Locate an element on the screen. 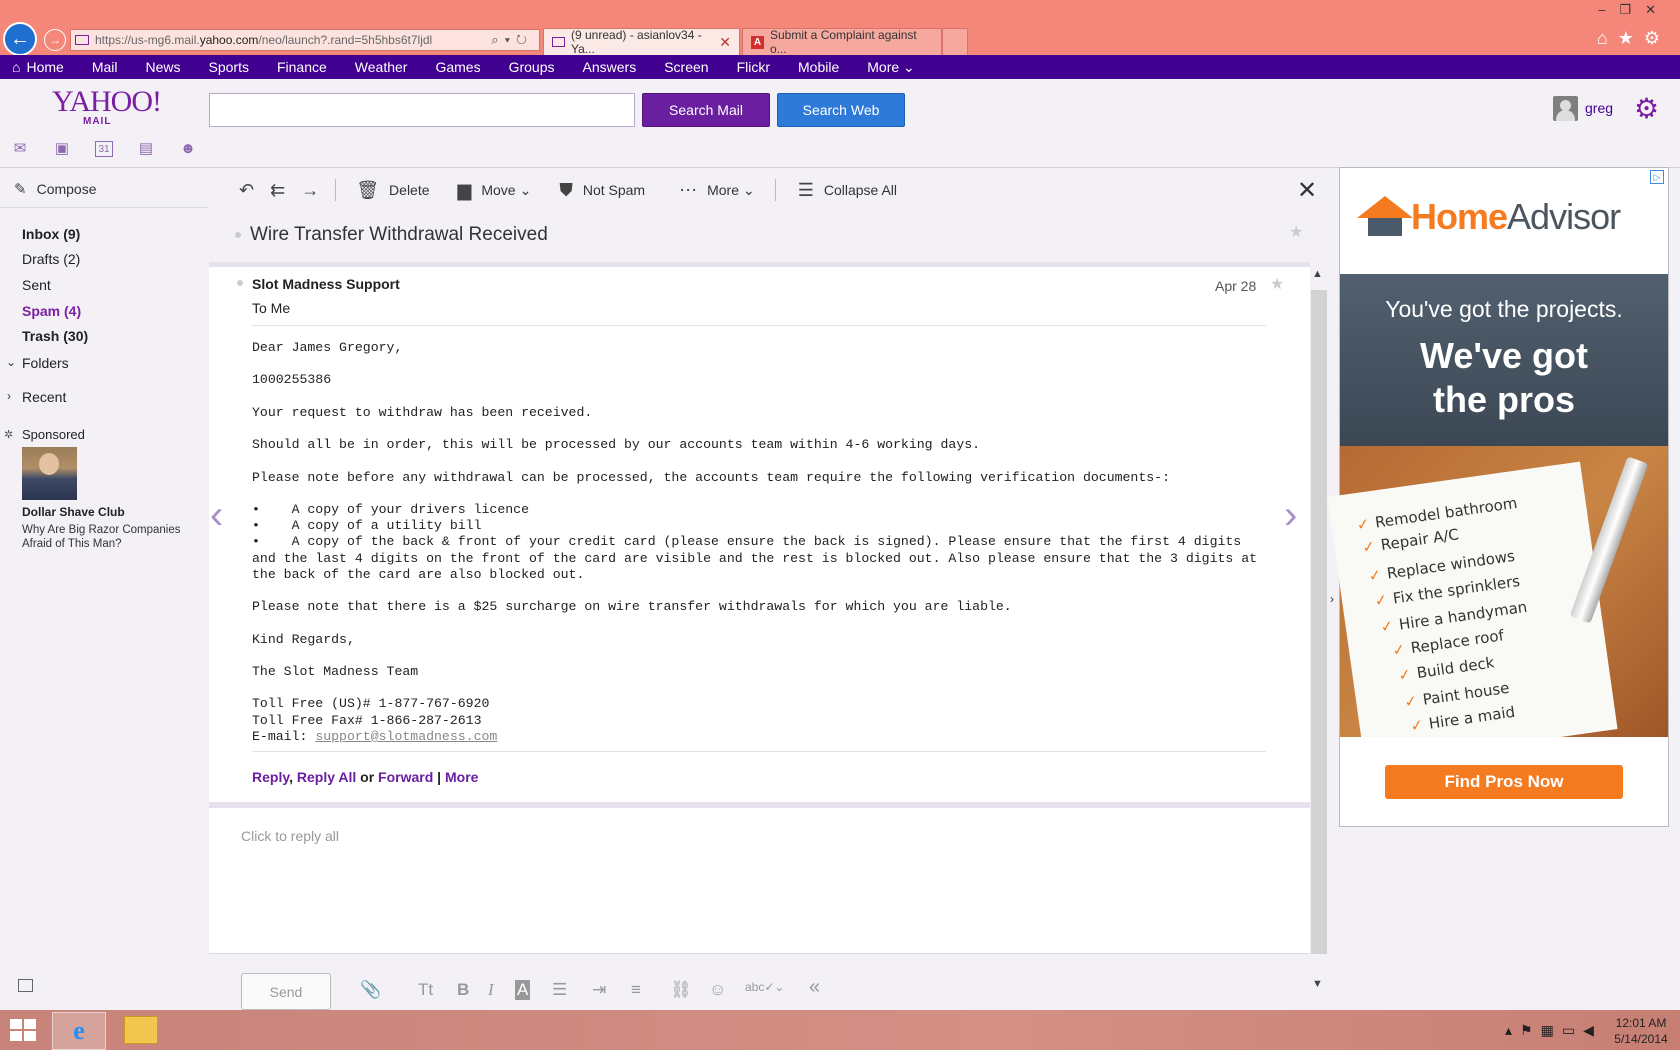  expand-ad-icon: › is located at coordinates (1332, 599).